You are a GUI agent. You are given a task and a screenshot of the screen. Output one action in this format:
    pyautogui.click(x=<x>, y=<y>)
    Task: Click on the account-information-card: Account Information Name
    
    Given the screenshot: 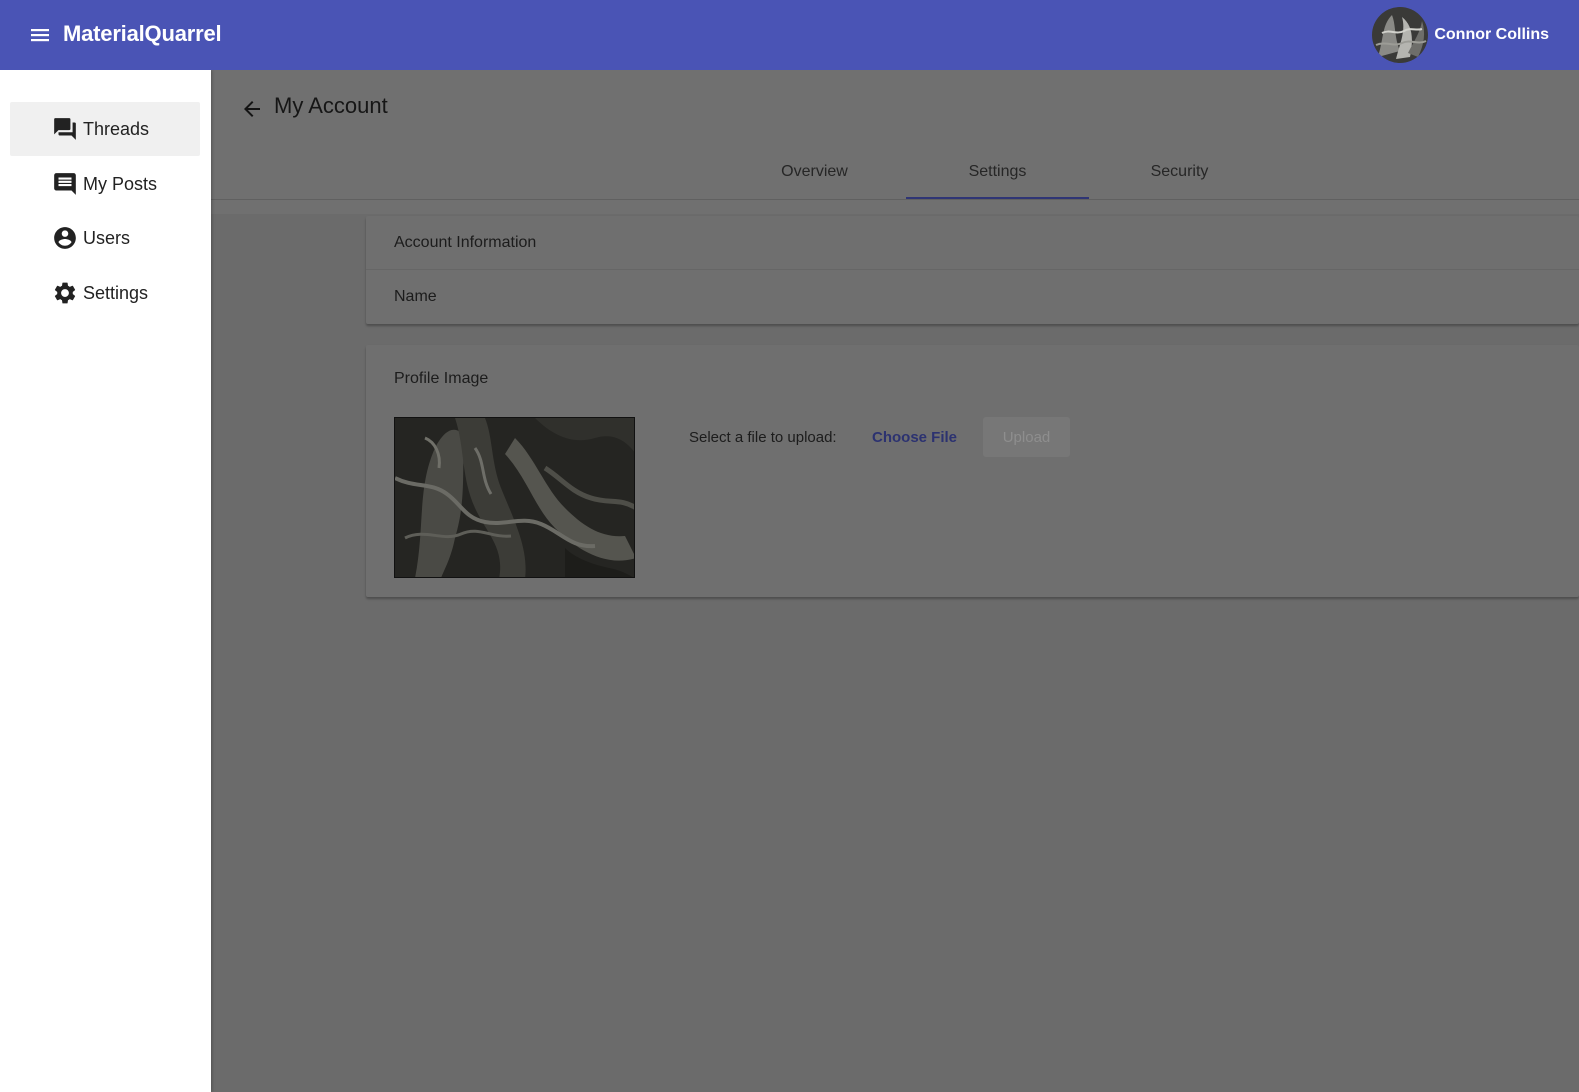 What is the action you would take?
    pyautogui.click(x=972, y=270)
    